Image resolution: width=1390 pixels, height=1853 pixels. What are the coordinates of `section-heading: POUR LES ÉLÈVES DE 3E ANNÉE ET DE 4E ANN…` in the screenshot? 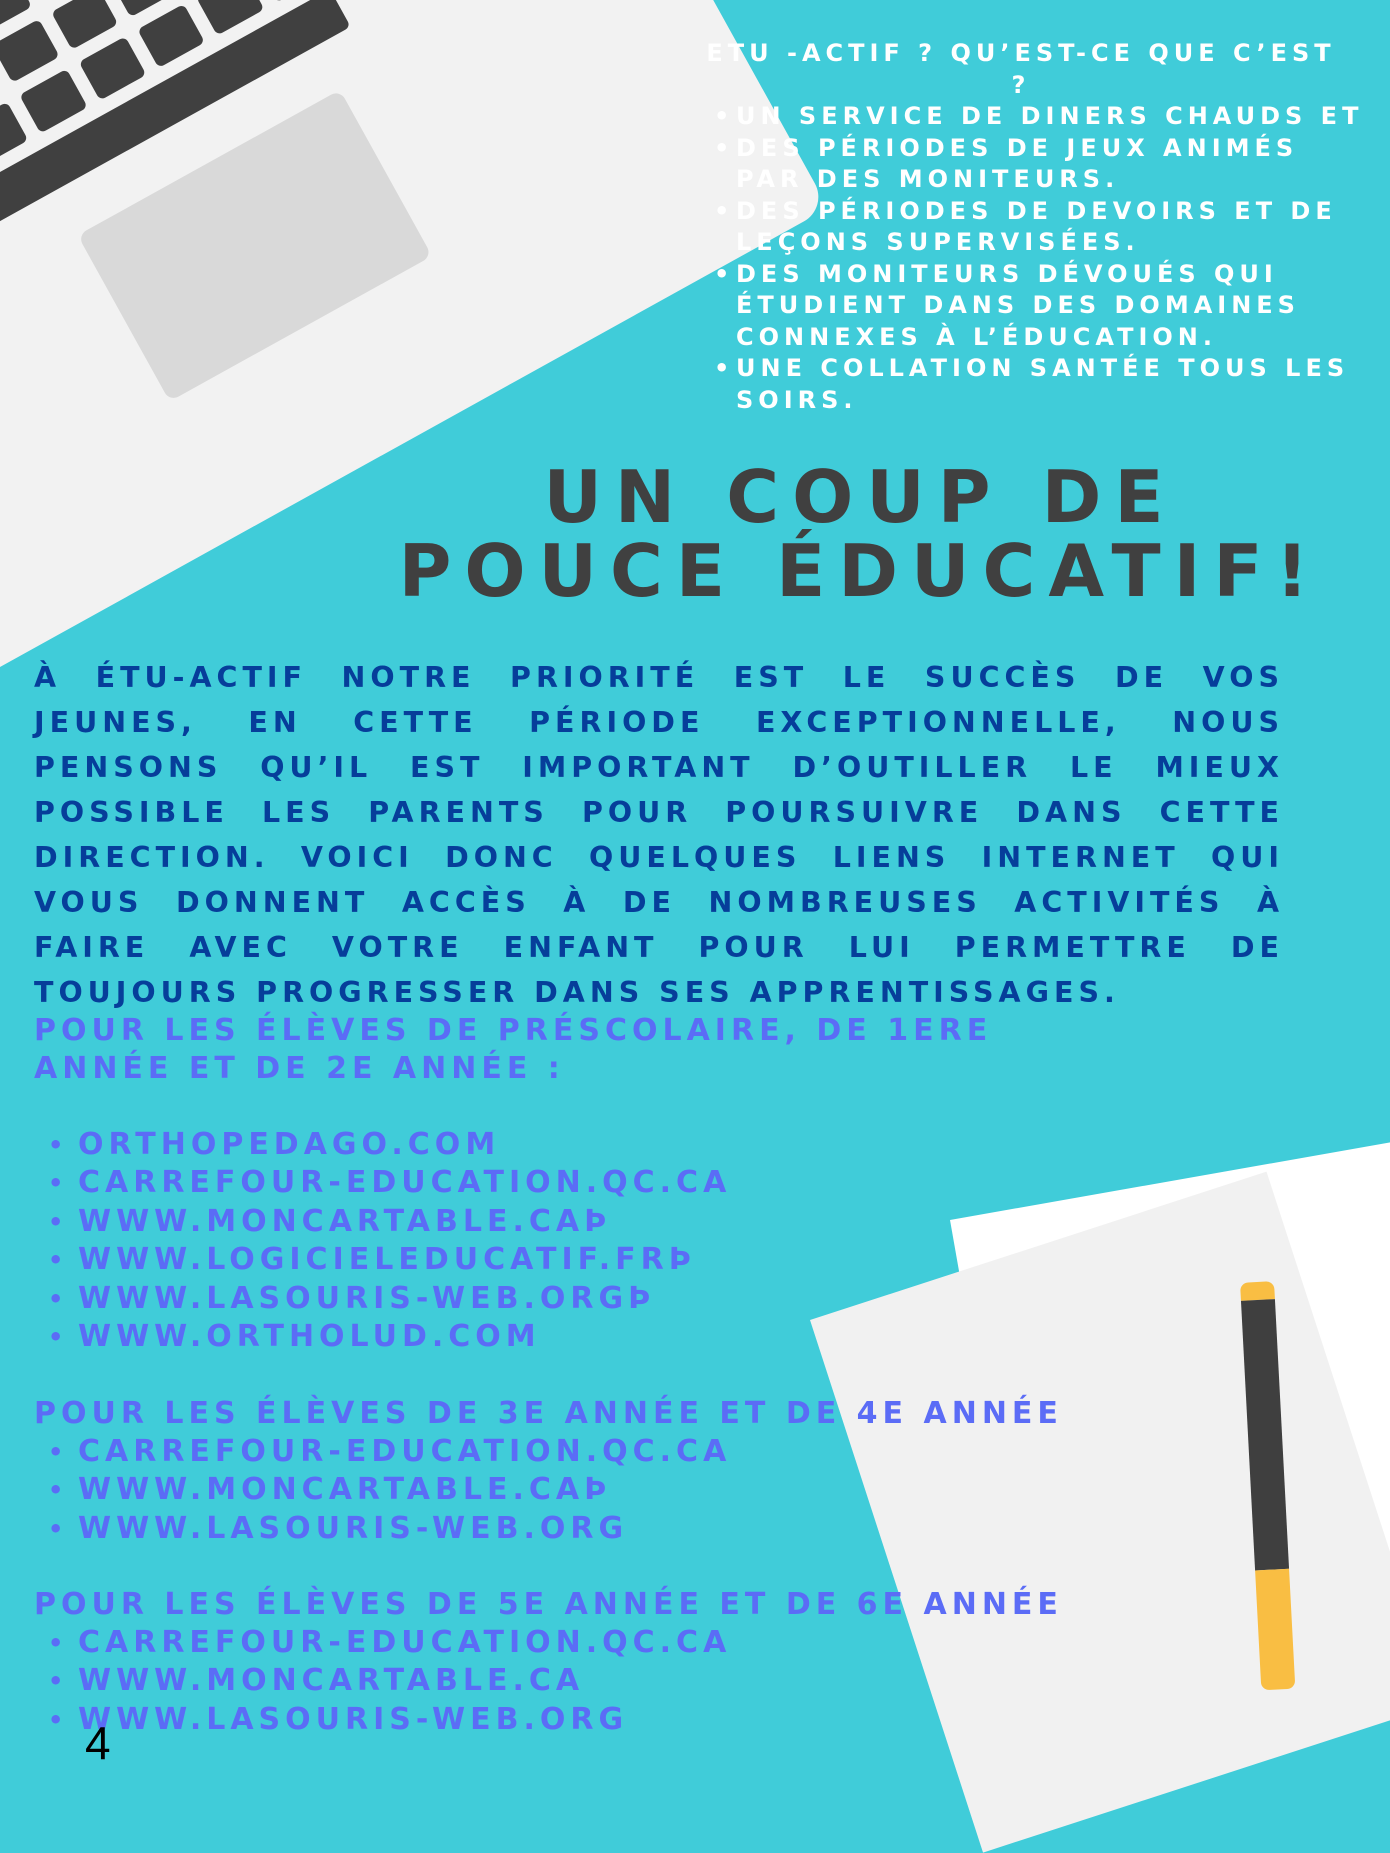 It's located at (574, 1414).